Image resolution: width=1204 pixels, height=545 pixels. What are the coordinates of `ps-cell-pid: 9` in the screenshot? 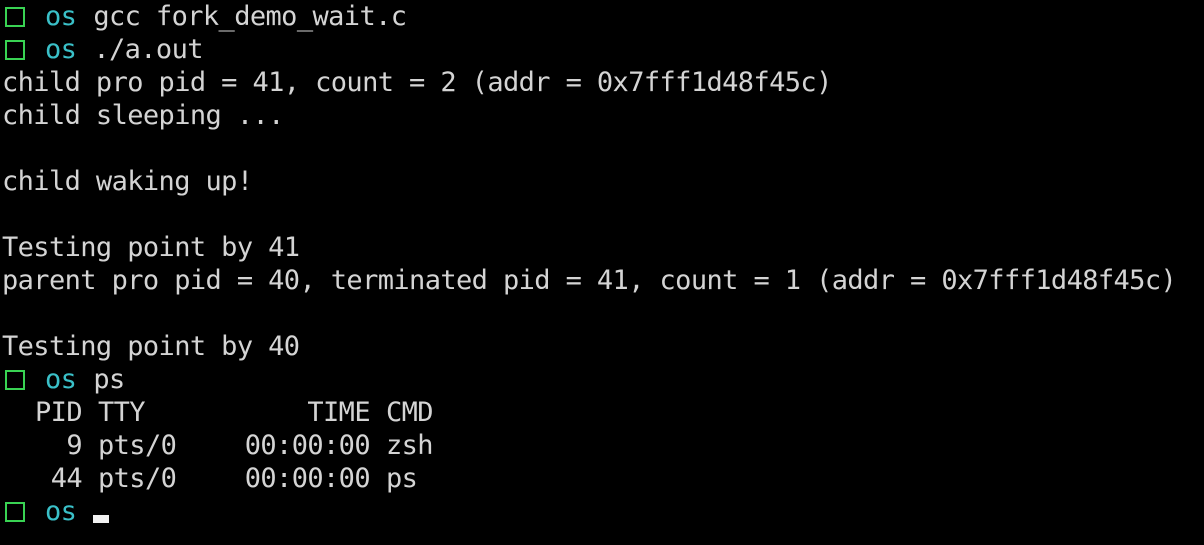 It's located at (74, 445).